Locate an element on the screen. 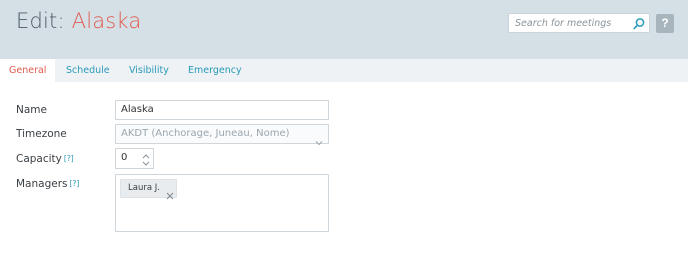  timezone-value: AKDT (Anchorage, Juneau, Nome) is located at coordinates (205, 133).